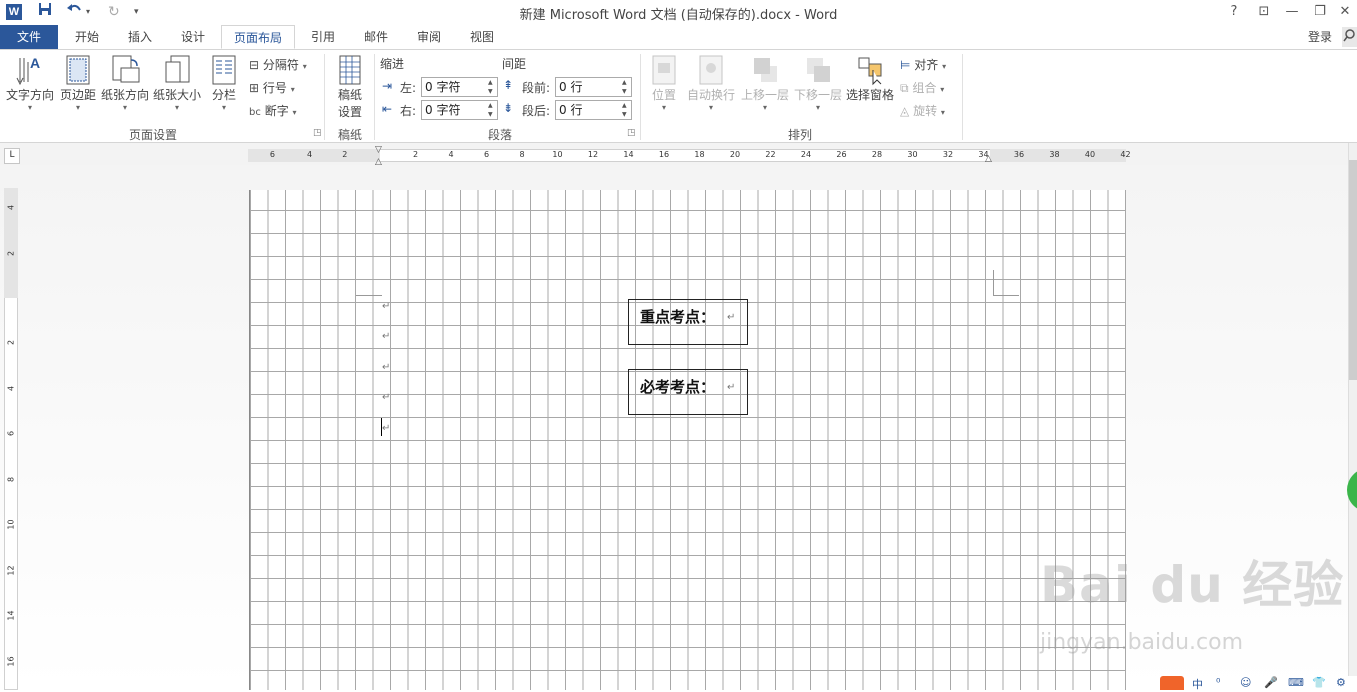 Image resolution: width=1357 pixels, height=692 pixels. Describe the element at coordinates (925, 111) in the screenshot. I see `rotate-label: 旋转` at that location.